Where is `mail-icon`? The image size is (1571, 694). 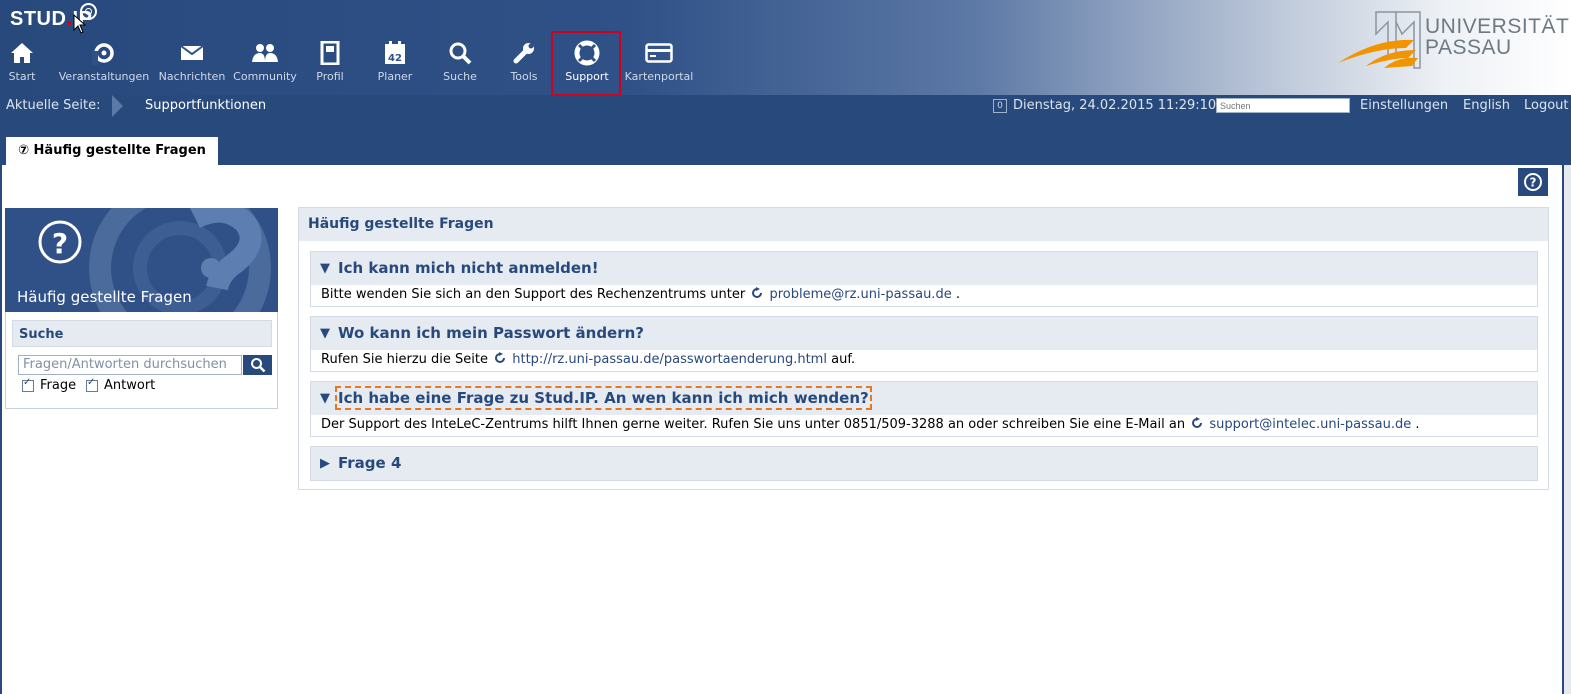 mail-icon is located at coordinates (192, 53).